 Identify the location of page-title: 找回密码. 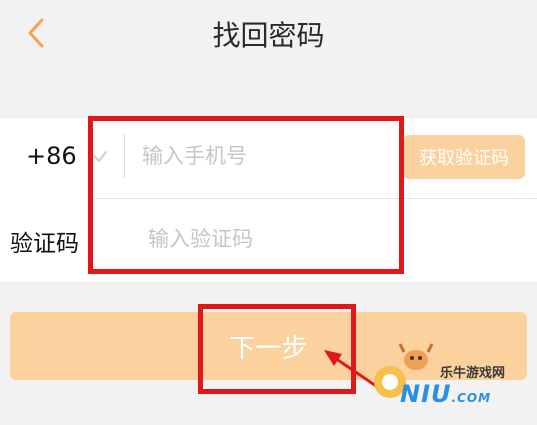
(268, 35).